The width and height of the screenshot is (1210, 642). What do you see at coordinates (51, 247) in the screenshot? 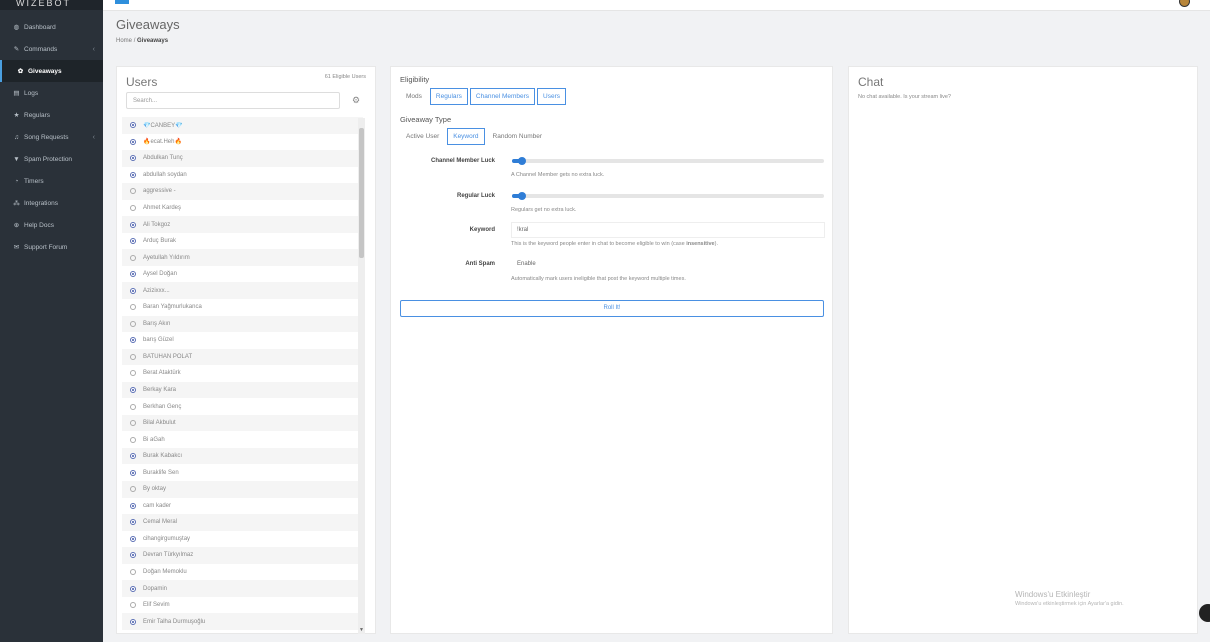
I see `sidebar-item-support-forum: ✉ Support Forum` at bounding box center [51, 247].